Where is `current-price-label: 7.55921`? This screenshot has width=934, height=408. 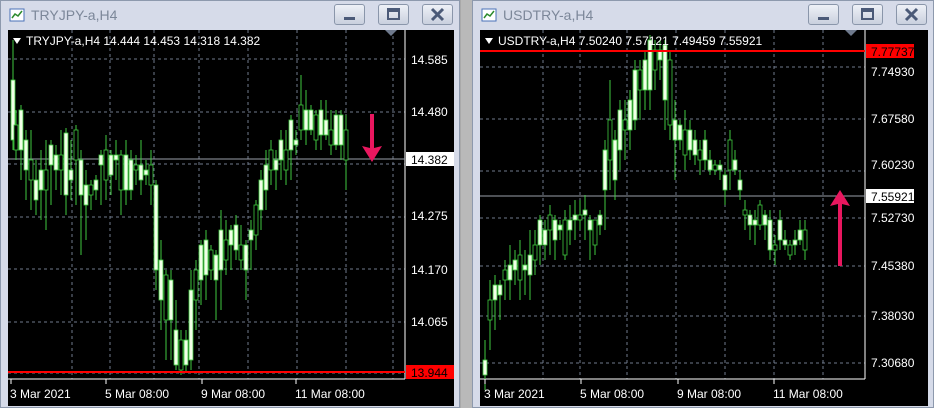 current-price-label: 7.55921 is located at coordinates (893, 197).